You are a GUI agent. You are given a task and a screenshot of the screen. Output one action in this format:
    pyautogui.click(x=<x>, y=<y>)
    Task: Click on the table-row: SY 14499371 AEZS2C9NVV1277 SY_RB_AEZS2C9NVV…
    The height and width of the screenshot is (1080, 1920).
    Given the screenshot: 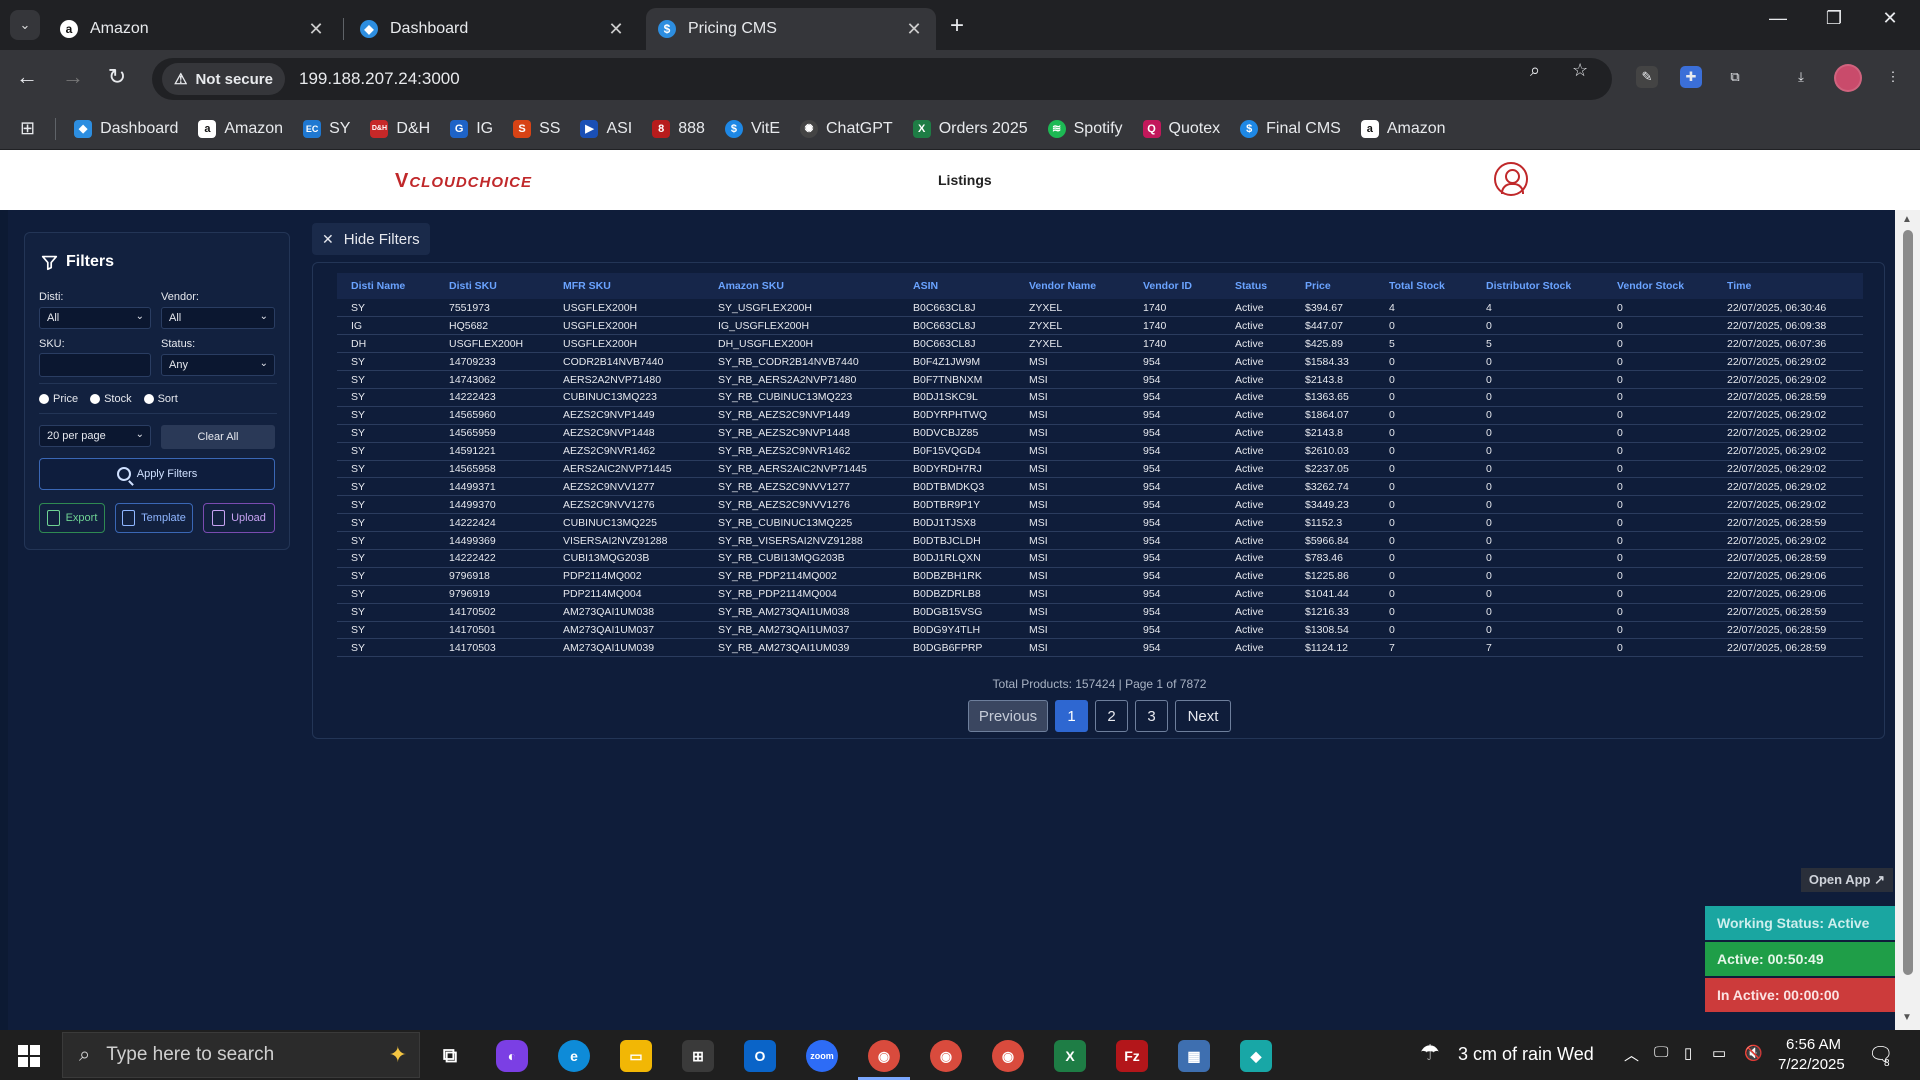 What is the action you would take?
    pyautogui.click(x=1100, y=487)
    